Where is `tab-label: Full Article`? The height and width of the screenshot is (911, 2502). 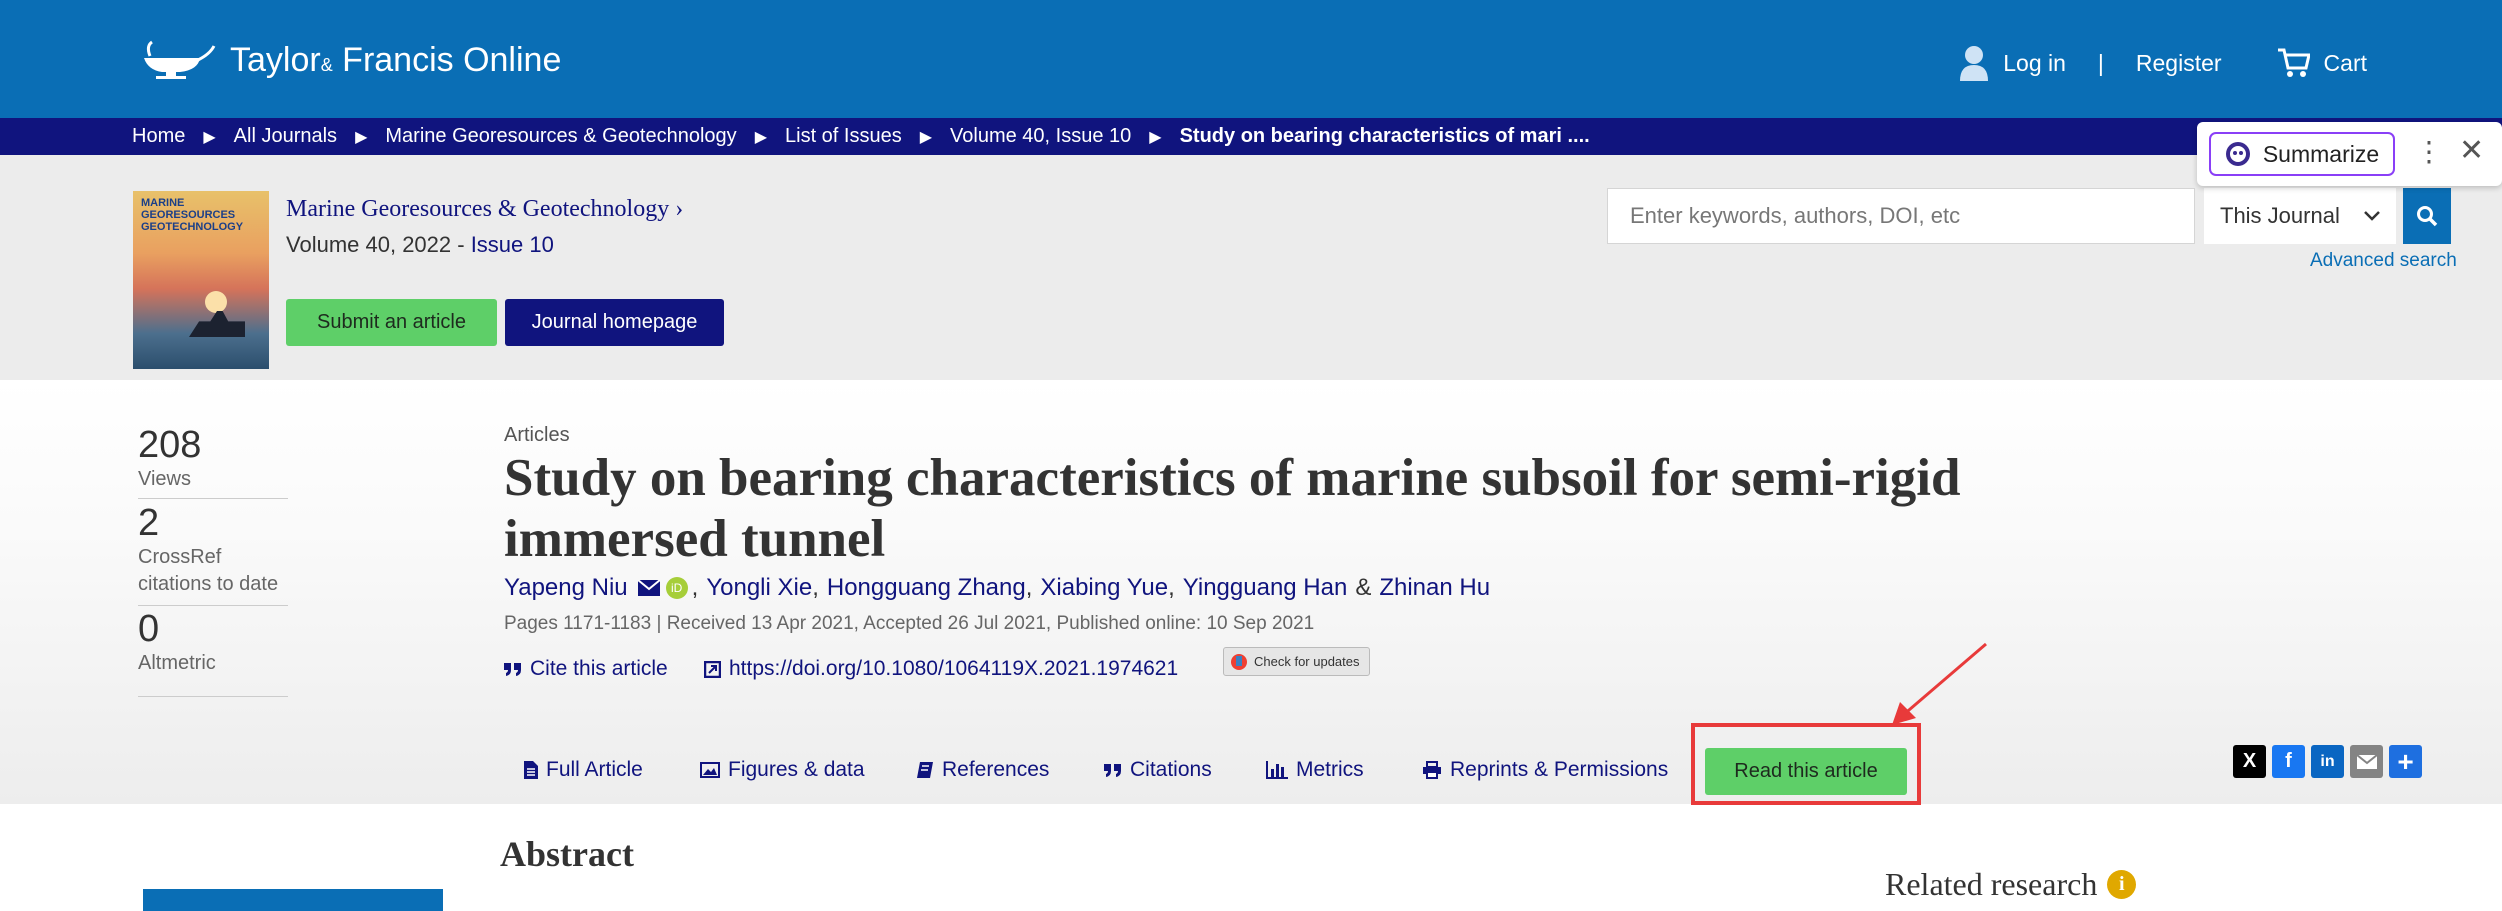
tab-label: Full Article is located at coordinates (594, 769).